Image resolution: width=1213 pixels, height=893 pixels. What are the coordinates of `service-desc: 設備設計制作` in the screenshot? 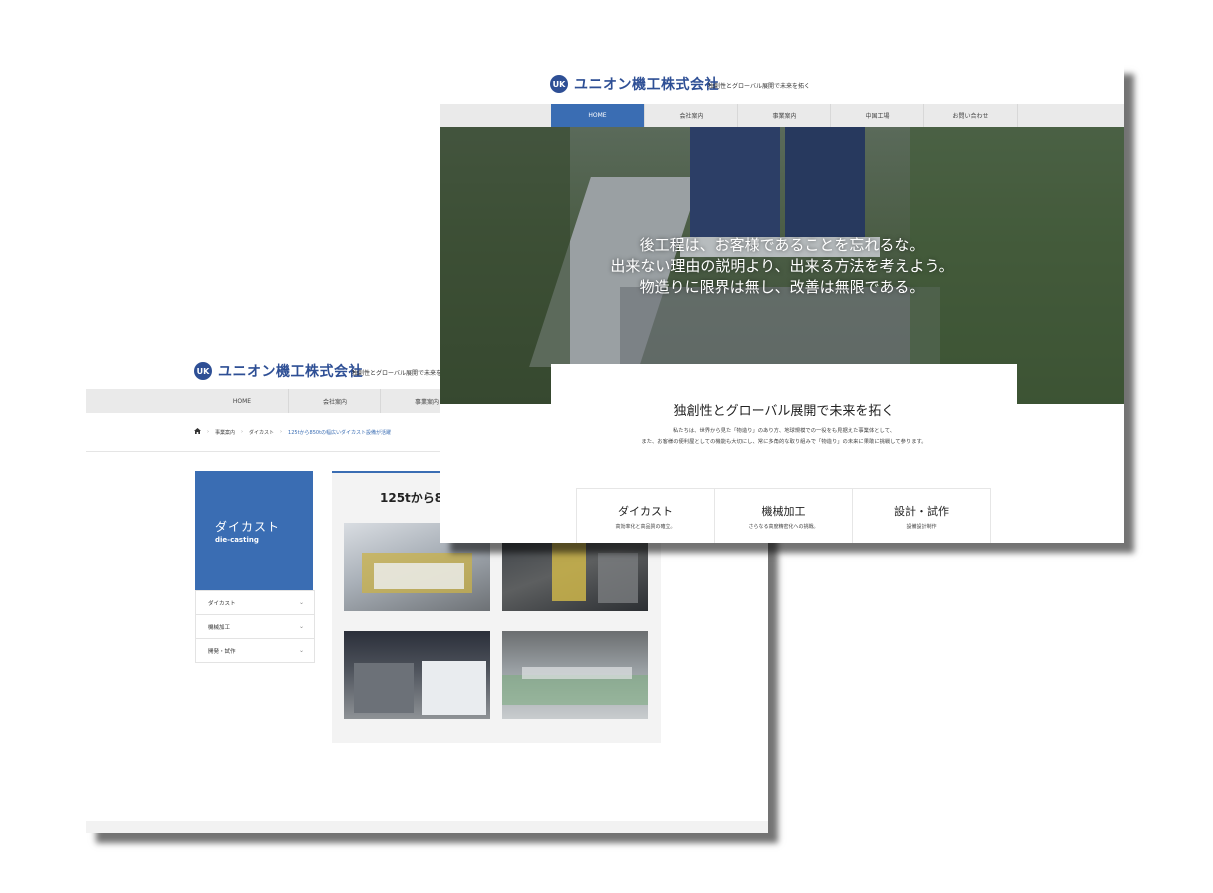 It's located at (921, 527).